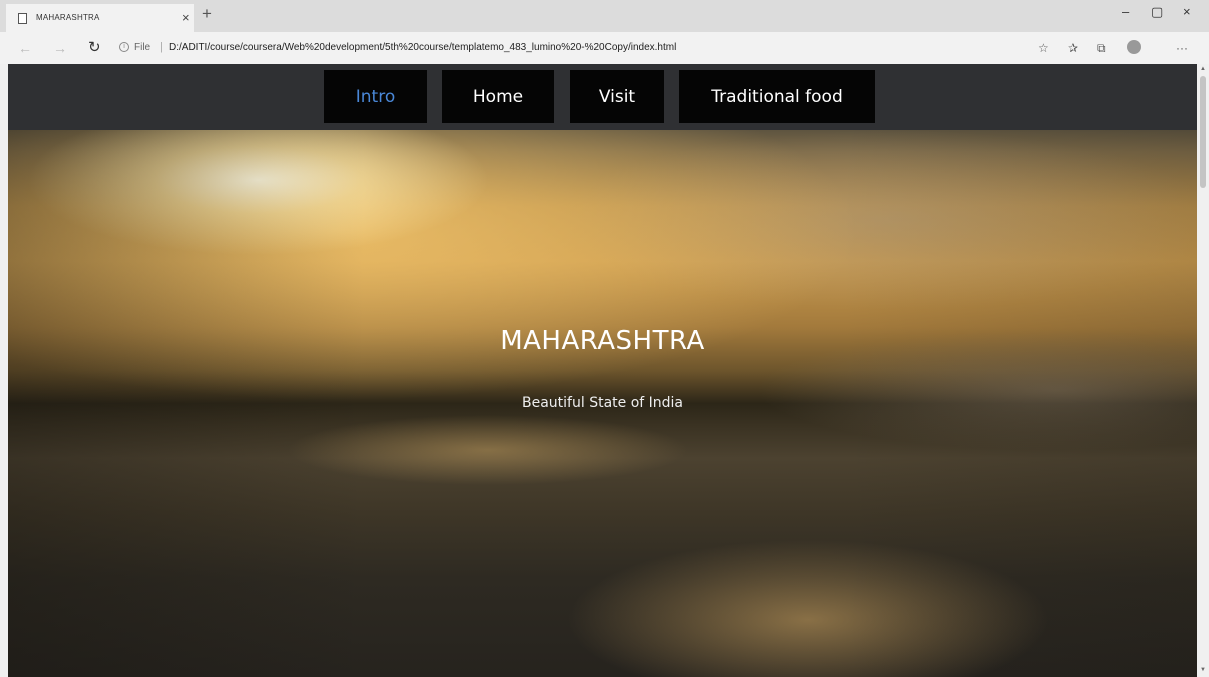  Describe the element at coordinates (604, 16) in the screenshot. I see `tab-strip: MAHARASHTRA × + – ▢ ×` at that location.